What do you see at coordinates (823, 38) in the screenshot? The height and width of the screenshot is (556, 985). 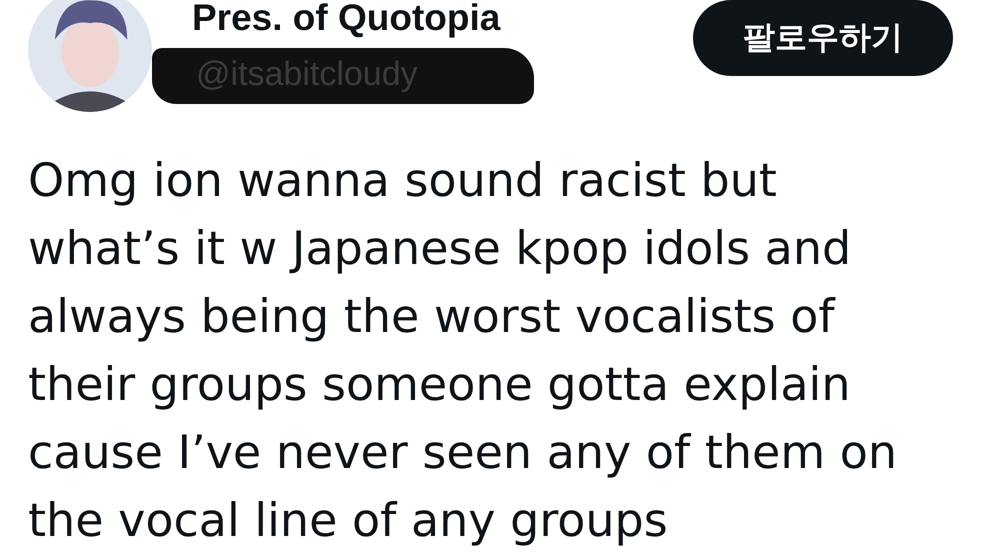 I see `follow-button: 팔로우하기` at bounding box center [823, 38].